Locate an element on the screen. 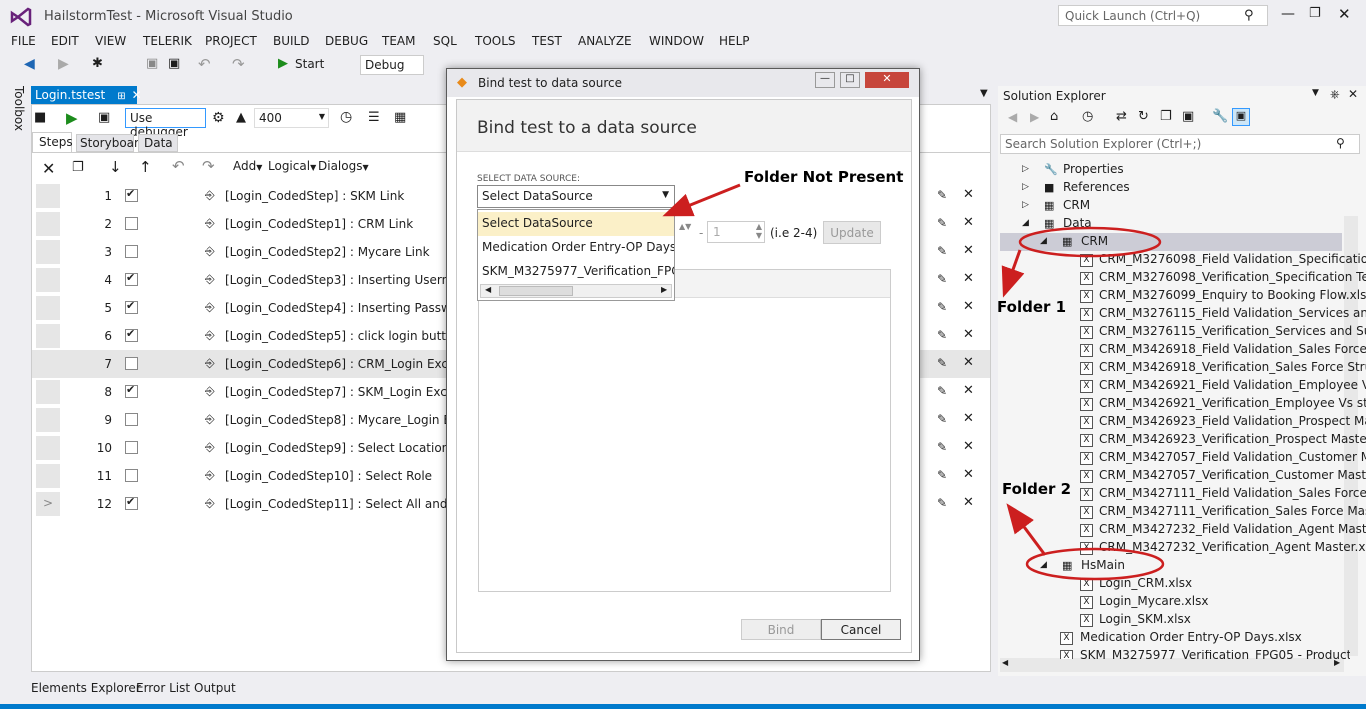 This screenshot has height=709, width=1366. tab-error-list: Error List is located at coordinates (163, 688).